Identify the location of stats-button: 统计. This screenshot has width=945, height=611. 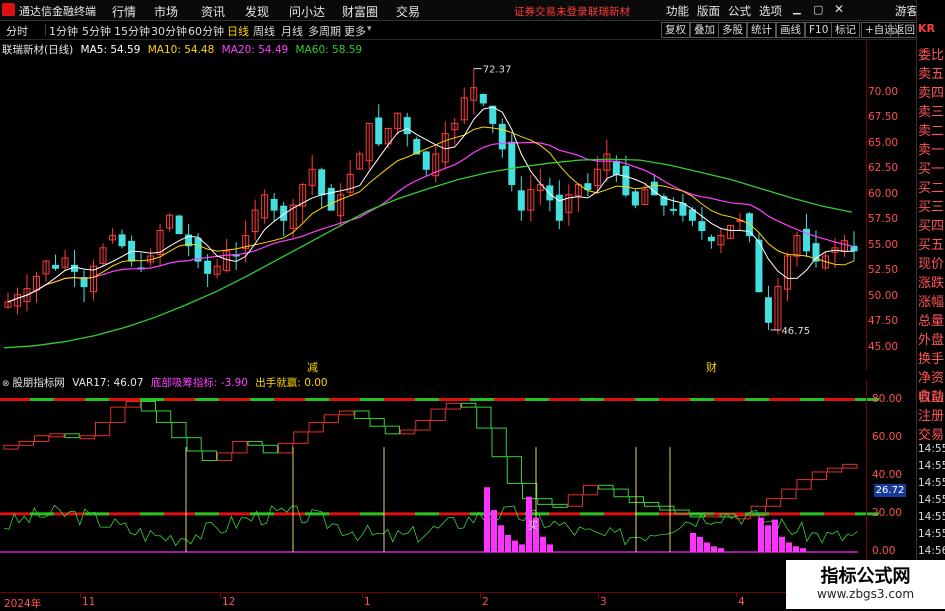
(761, 30).